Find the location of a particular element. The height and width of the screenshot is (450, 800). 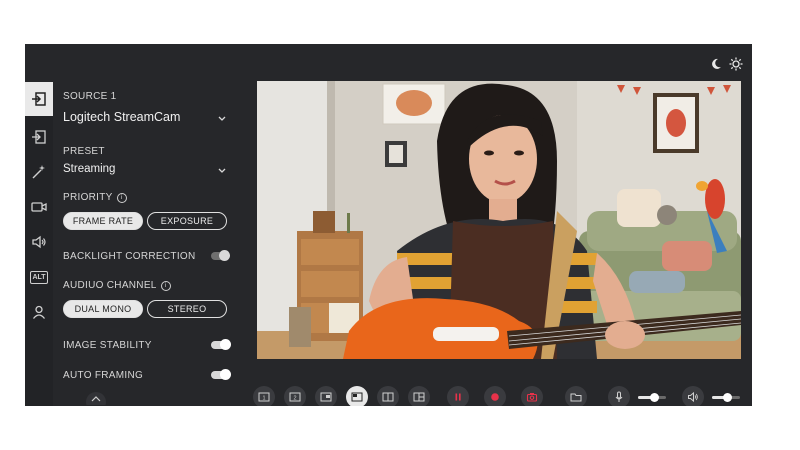

dual-mono-button: DUAL MONO is located at coordinates (103, 309).